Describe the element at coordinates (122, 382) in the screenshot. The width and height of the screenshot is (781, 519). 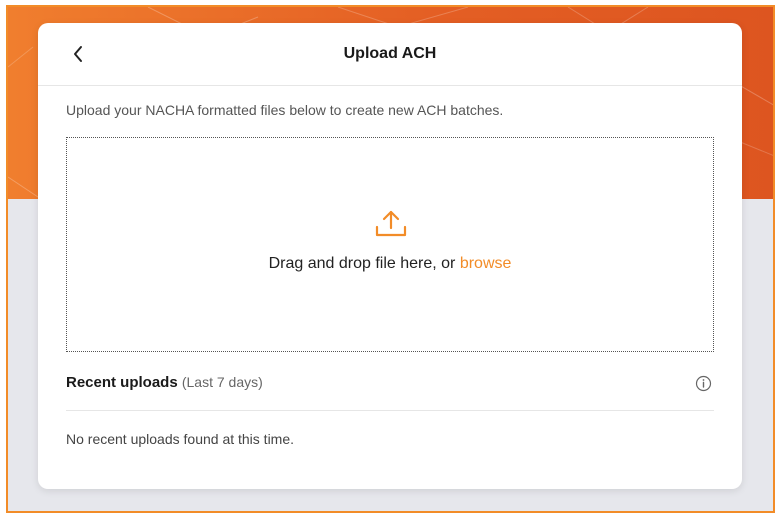
I see `recent-uploads-label: Recent uploads` at that location.